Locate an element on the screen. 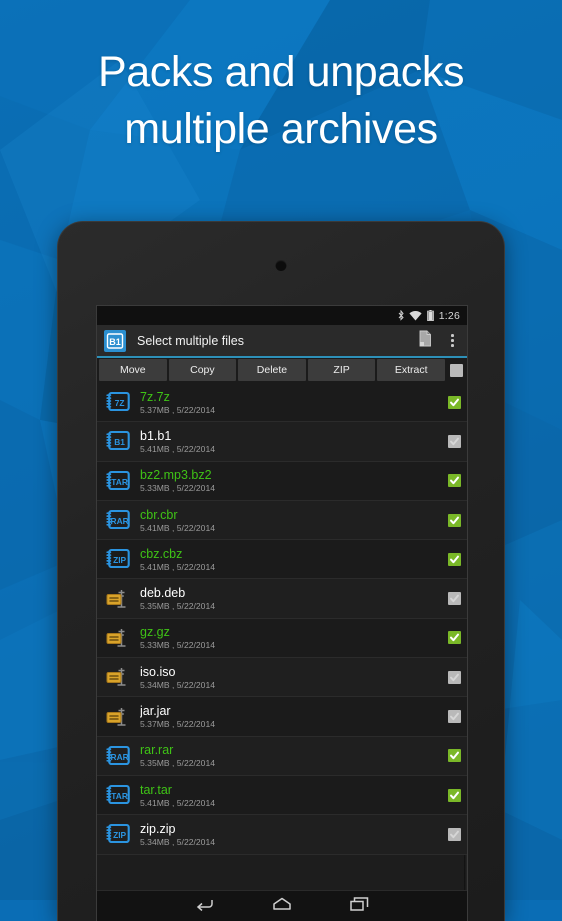 This screenshot has height=921, width=562. file-meta: zip.zip 5.34MB , 5/22/2014 is located at coordinates (290, 834).